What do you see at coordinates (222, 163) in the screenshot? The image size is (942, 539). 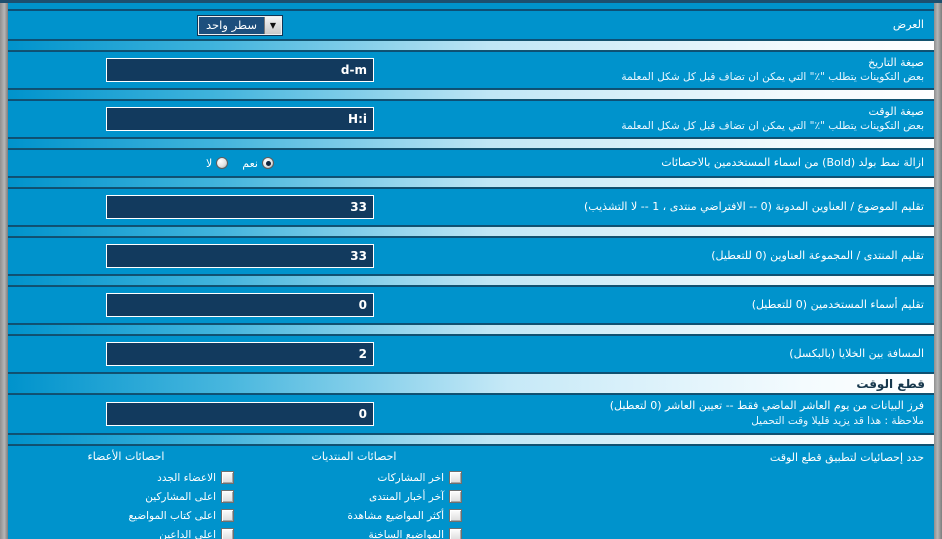 I see `radio-no-icon` at bounding box center [222, 163].